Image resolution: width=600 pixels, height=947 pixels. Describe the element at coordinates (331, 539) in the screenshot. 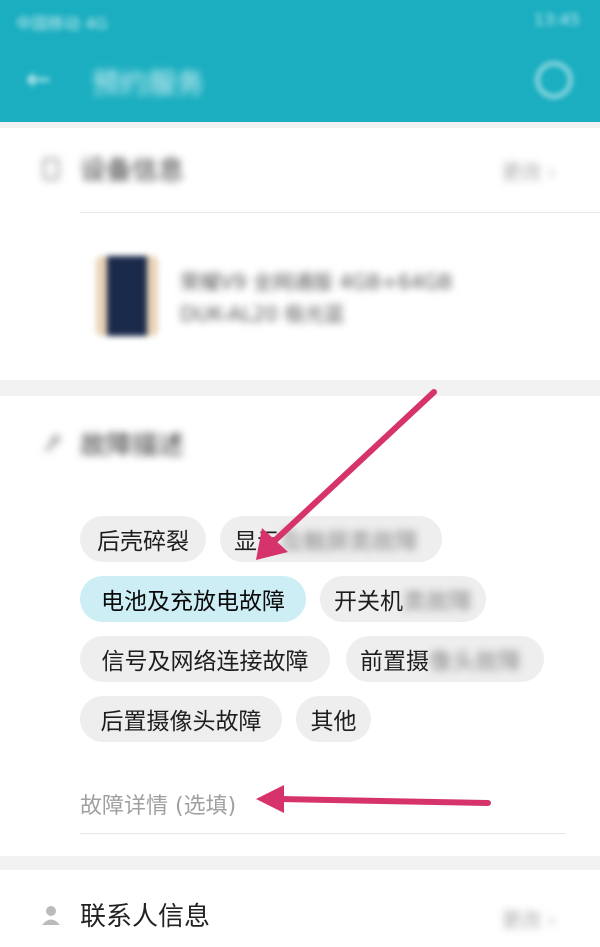

I see `chip-display-touch: 显示 及触屏类故障` at that location.